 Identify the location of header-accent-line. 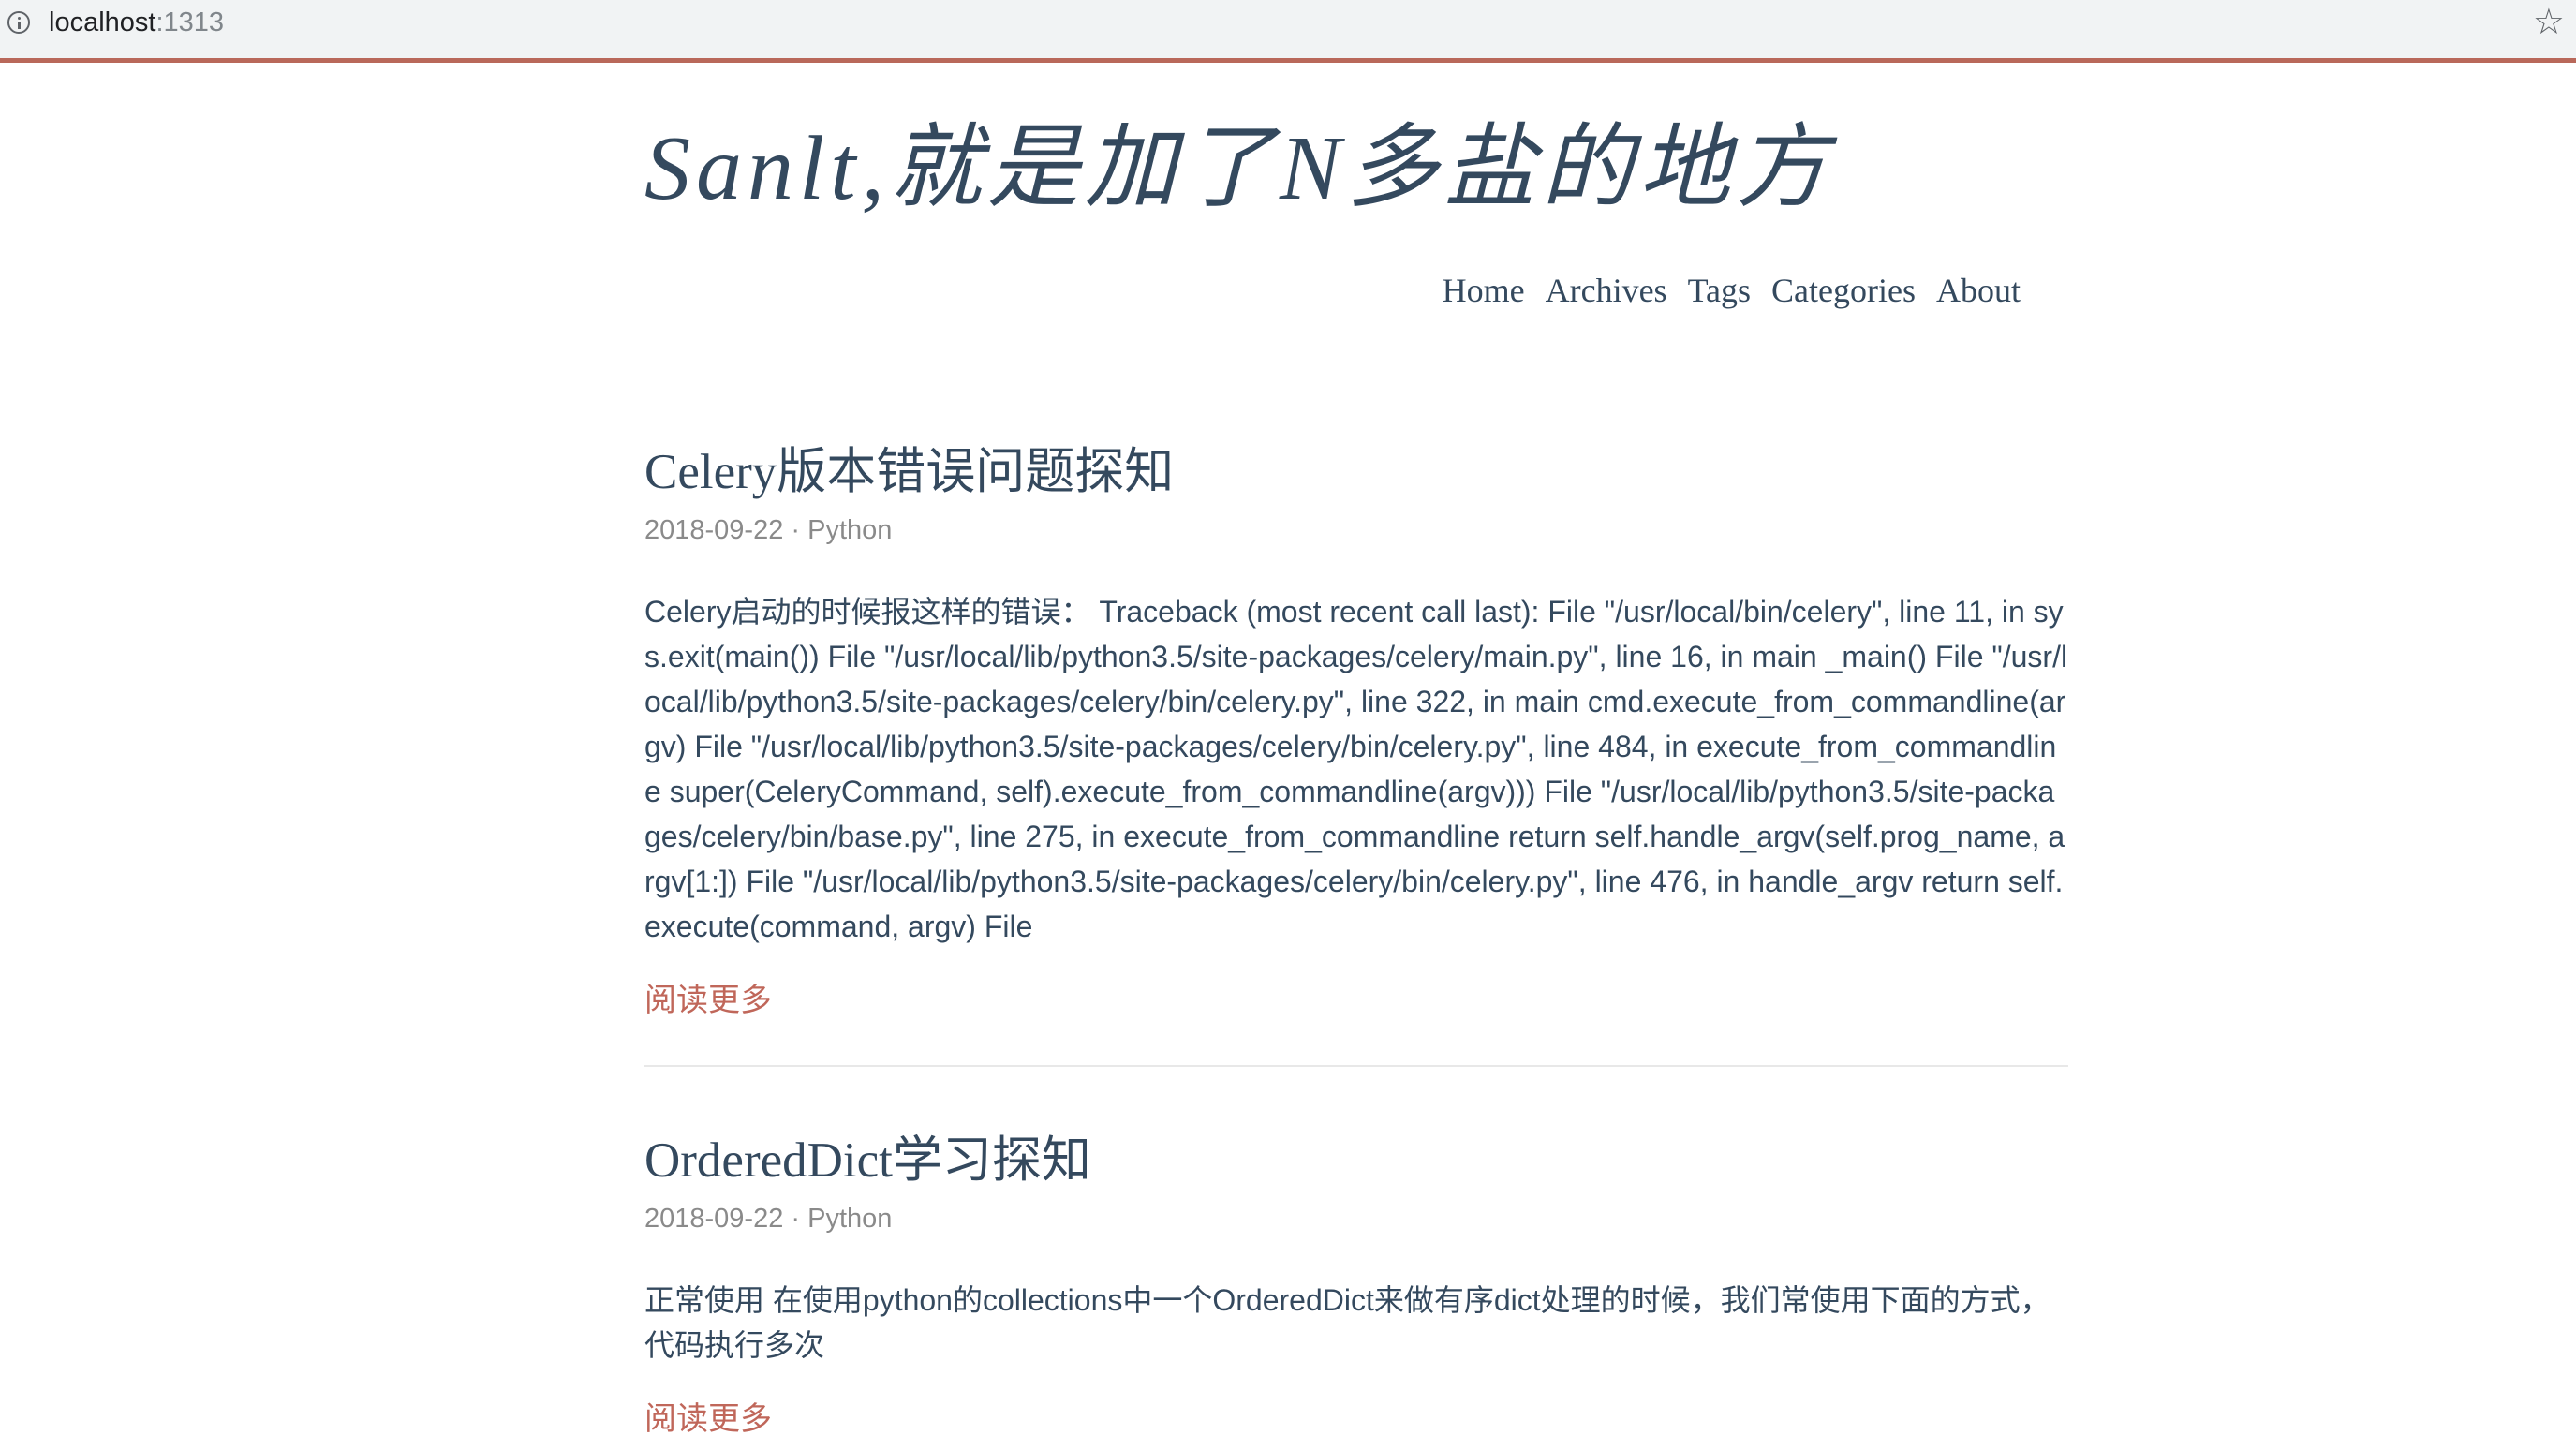
(1288, 61).